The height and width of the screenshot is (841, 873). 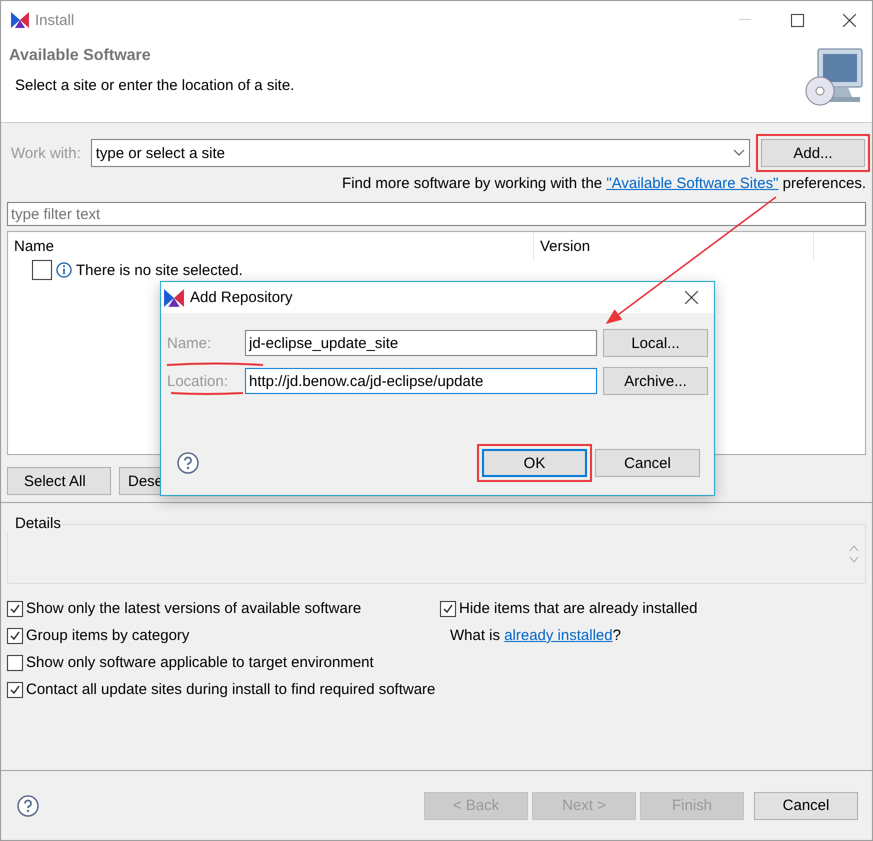 What do you see at coordinates (155, 85) in the screenshot?
I see `page-description: Select a site or enter the location of a site.` at bounding box center [155, 85].